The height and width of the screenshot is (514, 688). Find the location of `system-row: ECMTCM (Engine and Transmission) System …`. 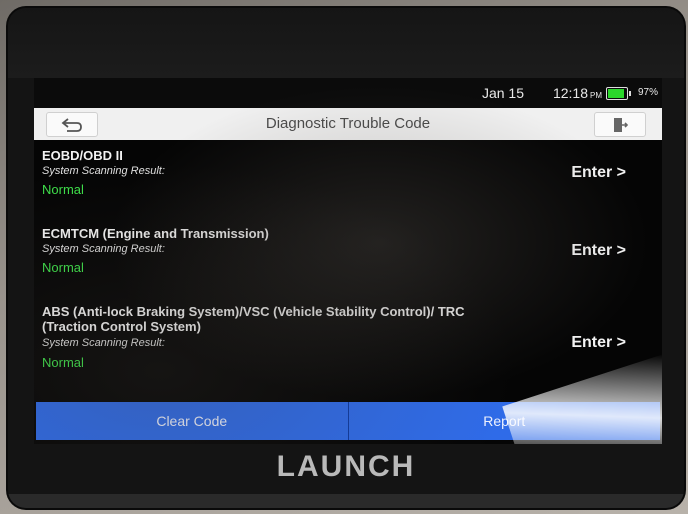

system-row: ECMTCM (Engine and Transmission) System … is located at coordinates (348, 256).